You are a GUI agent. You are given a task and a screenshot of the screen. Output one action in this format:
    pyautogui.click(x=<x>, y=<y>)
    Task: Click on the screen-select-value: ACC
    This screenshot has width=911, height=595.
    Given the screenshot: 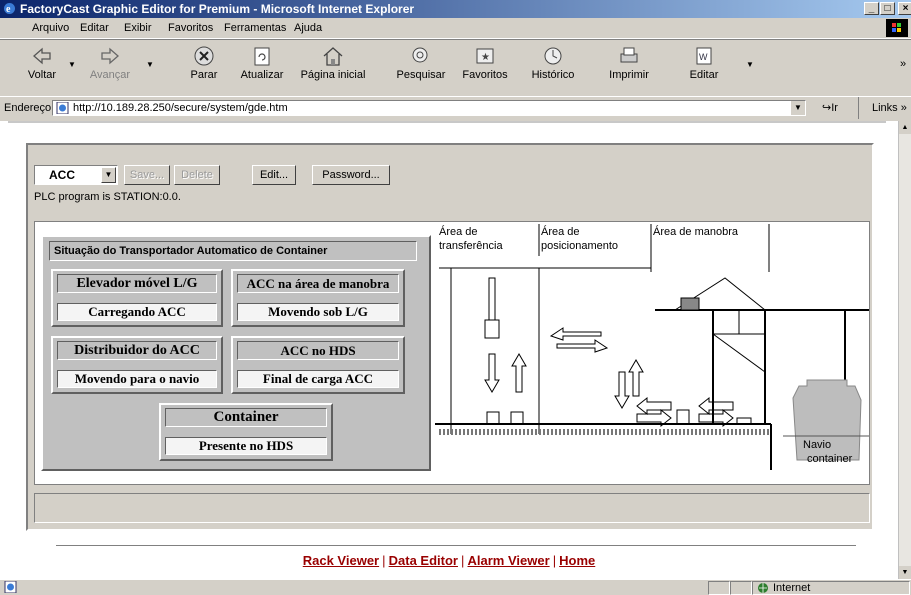 What is the action you would take?
    pyautogui.click(x=62, y=175)
    